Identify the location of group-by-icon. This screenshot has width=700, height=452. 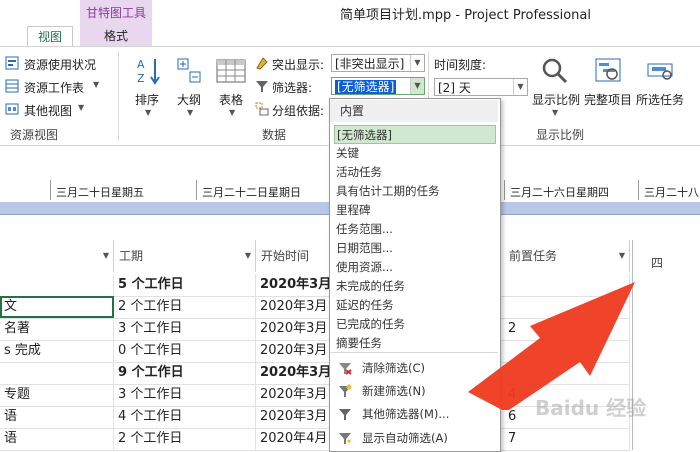
(262, 109).